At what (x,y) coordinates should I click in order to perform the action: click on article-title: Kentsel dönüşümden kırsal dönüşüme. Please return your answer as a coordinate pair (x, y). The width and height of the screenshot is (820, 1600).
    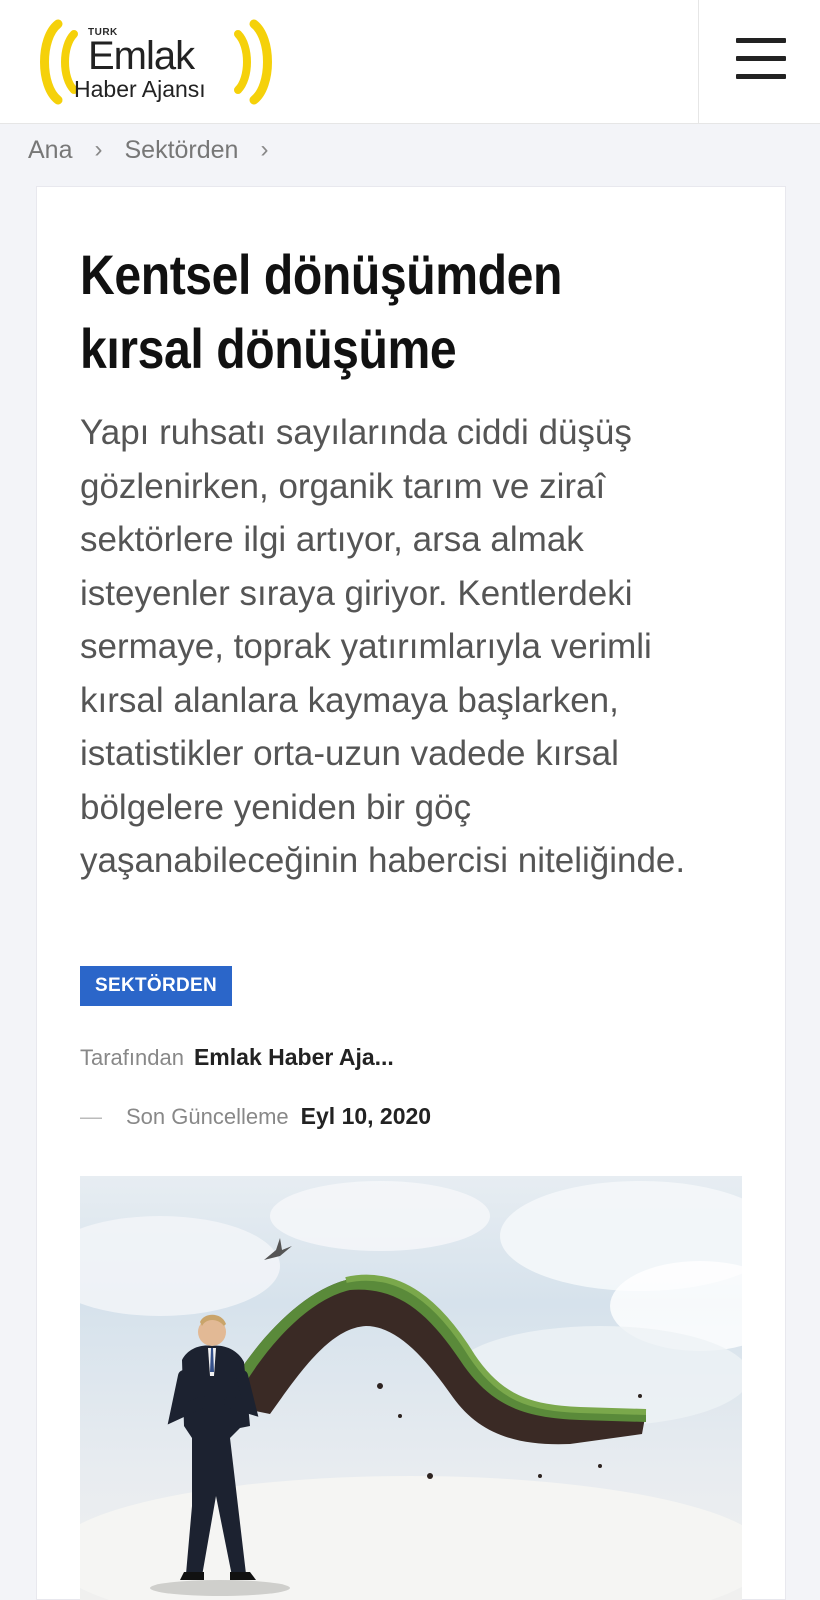
    Looking at the image, I should click on (321, 311).